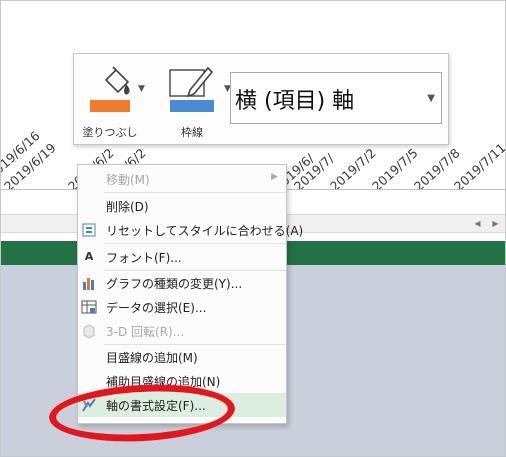 Image resolution: width=506 pixels, height=457 pixels. What do you see at coordinates (141, 89) in the screenshot?
I see `fill-dropdown-icon: ▼` at bounding box center [141, 89].